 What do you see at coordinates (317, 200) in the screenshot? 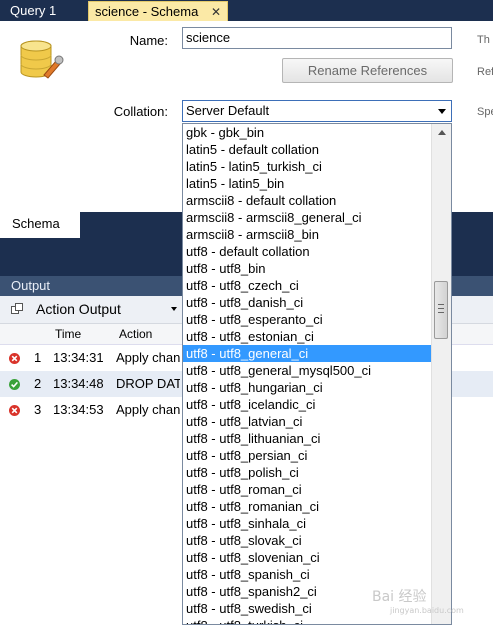
I see `collation-option: armscii8 - default collation` at bounding box center [317, 200].